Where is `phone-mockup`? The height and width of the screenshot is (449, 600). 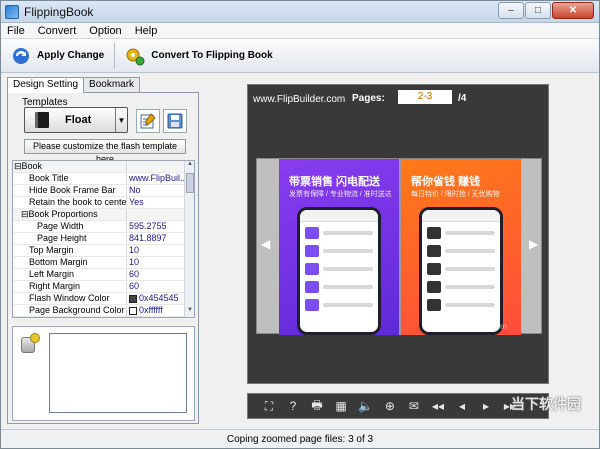 phone-mockup is located at coordinates (461, 271).